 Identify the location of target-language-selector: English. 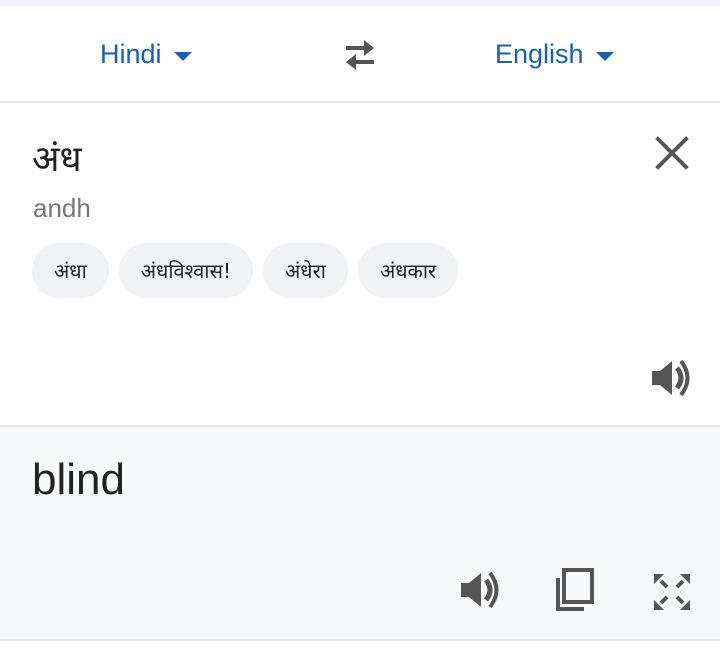
(554, 54).